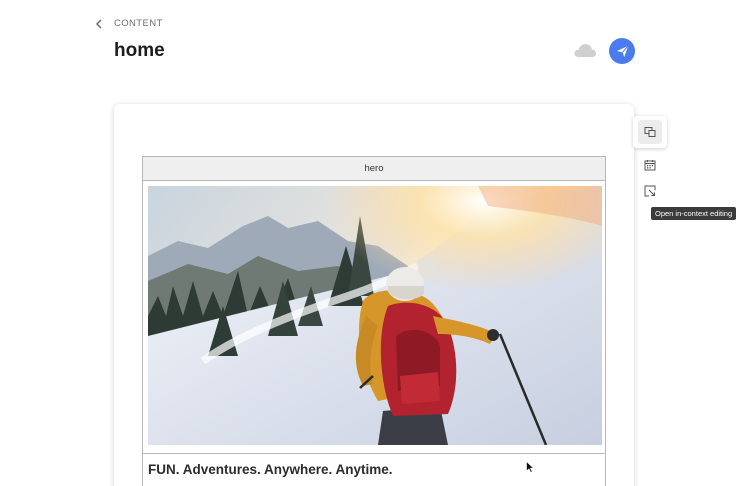 The height and width of the screenshot is (486, 750). I want to click on properties-panel-icon, so click(650, 132).